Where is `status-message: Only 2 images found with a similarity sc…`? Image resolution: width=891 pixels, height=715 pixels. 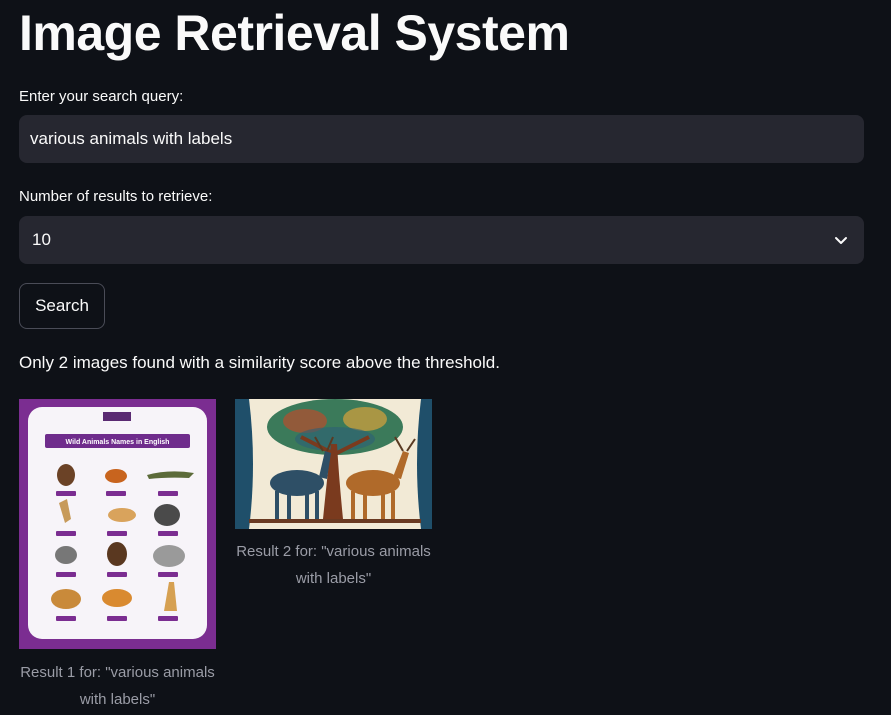 status-message: Only 2 images found with a similarity sc… is located at coordinates (259, 362).